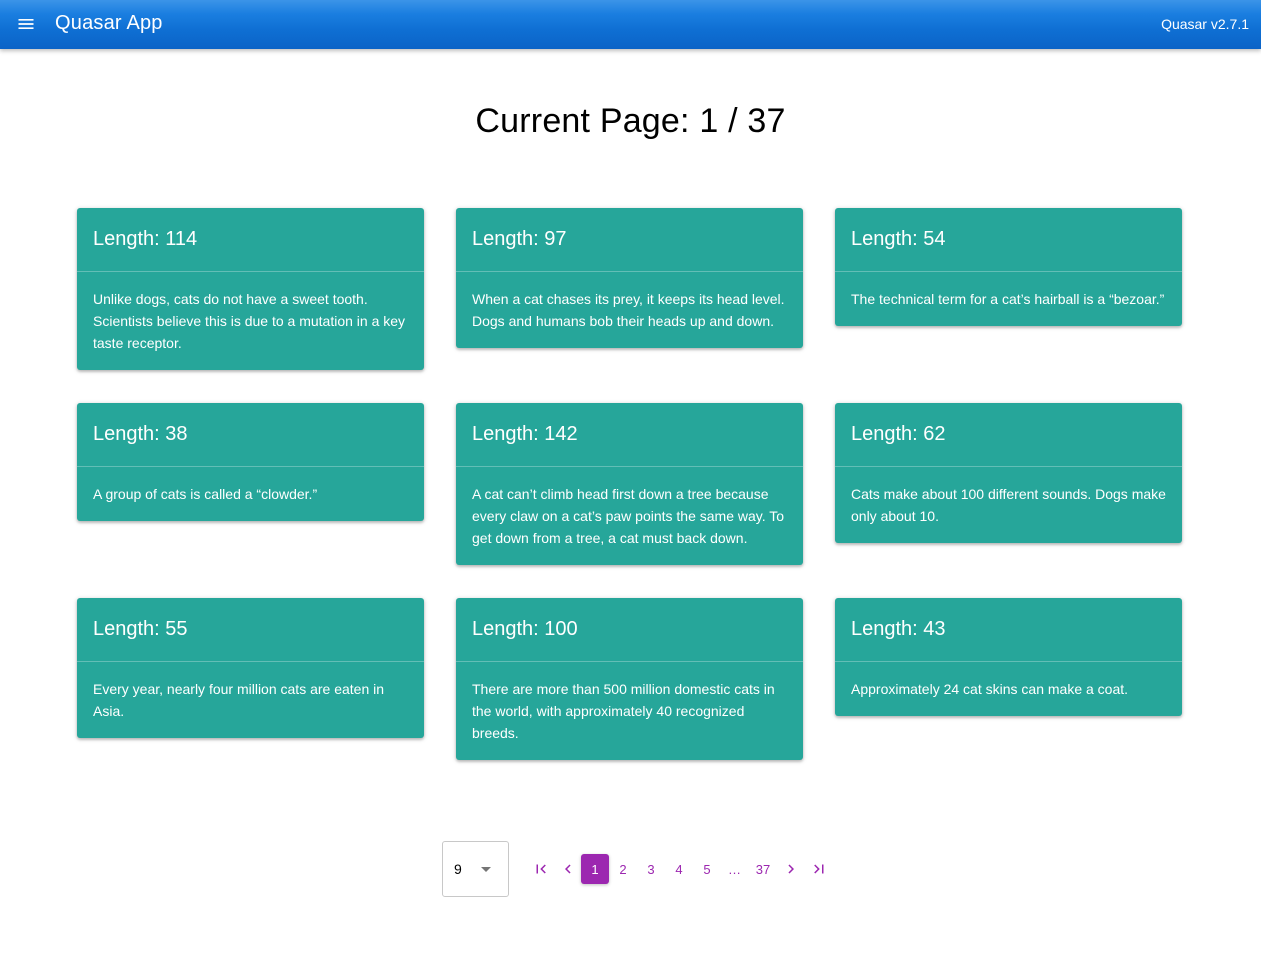 This screenshot has height=962, width=1261. Describe the element at coordinates (630, 24) in the screenshot. I see `app-header: Quasar App Quasar v2.7.1` at that location.